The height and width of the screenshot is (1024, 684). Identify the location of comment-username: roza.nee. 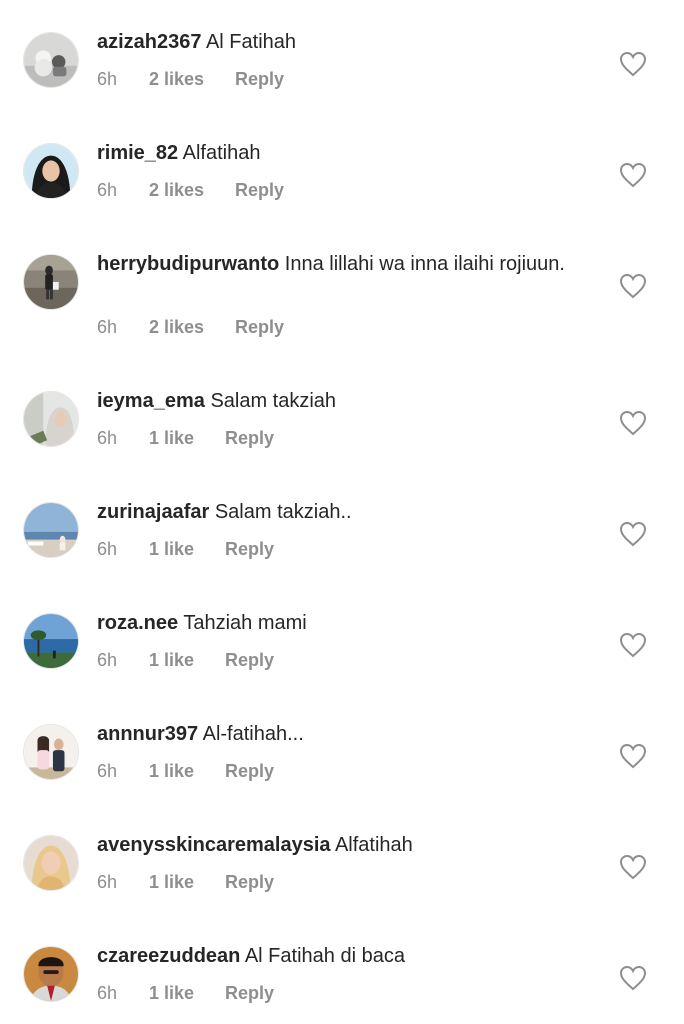
(137, 623).